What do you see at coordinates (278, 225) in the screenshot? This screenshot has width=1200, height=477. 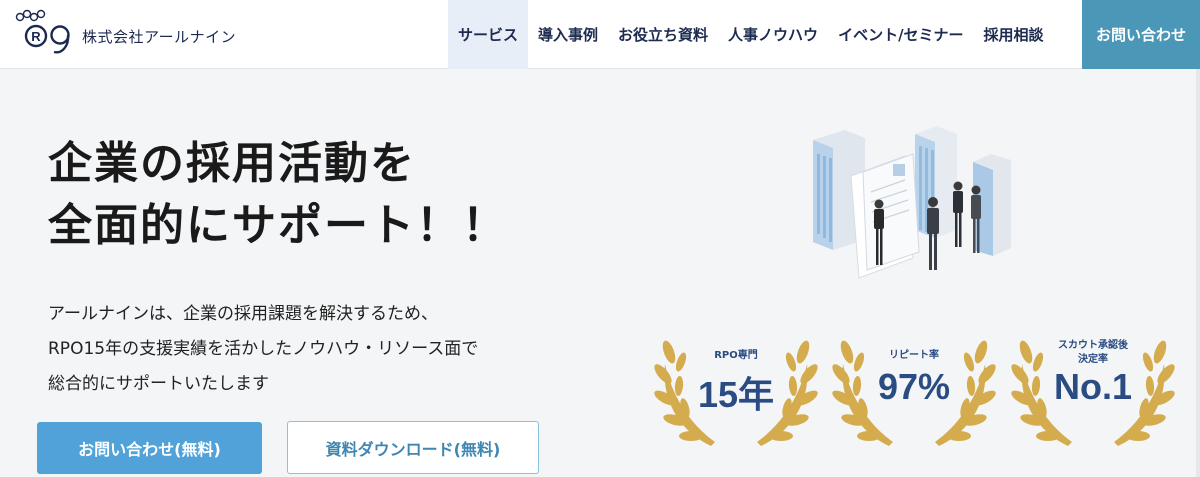 I see `hero-title-line: 全面的にサポート！！` at bounding box center [278, 225].